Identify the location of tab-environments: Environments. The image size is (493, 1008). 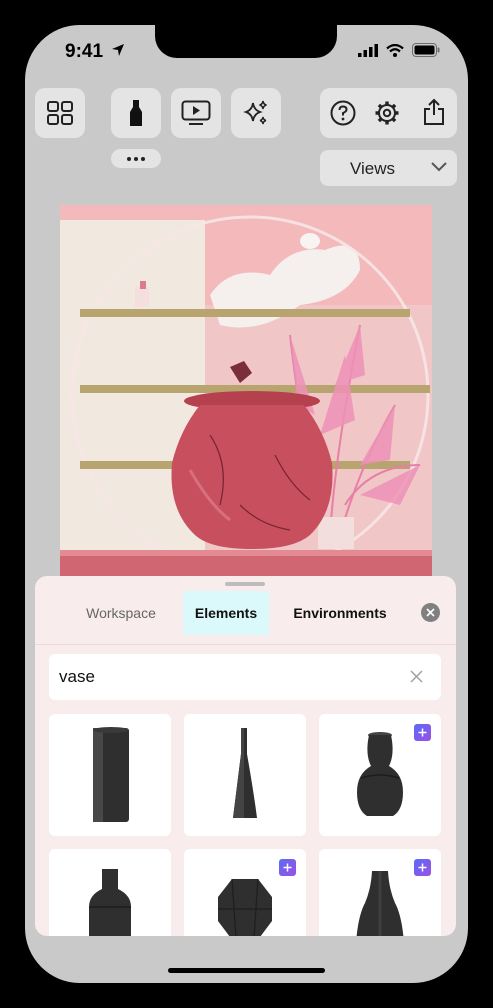
(340, 613).